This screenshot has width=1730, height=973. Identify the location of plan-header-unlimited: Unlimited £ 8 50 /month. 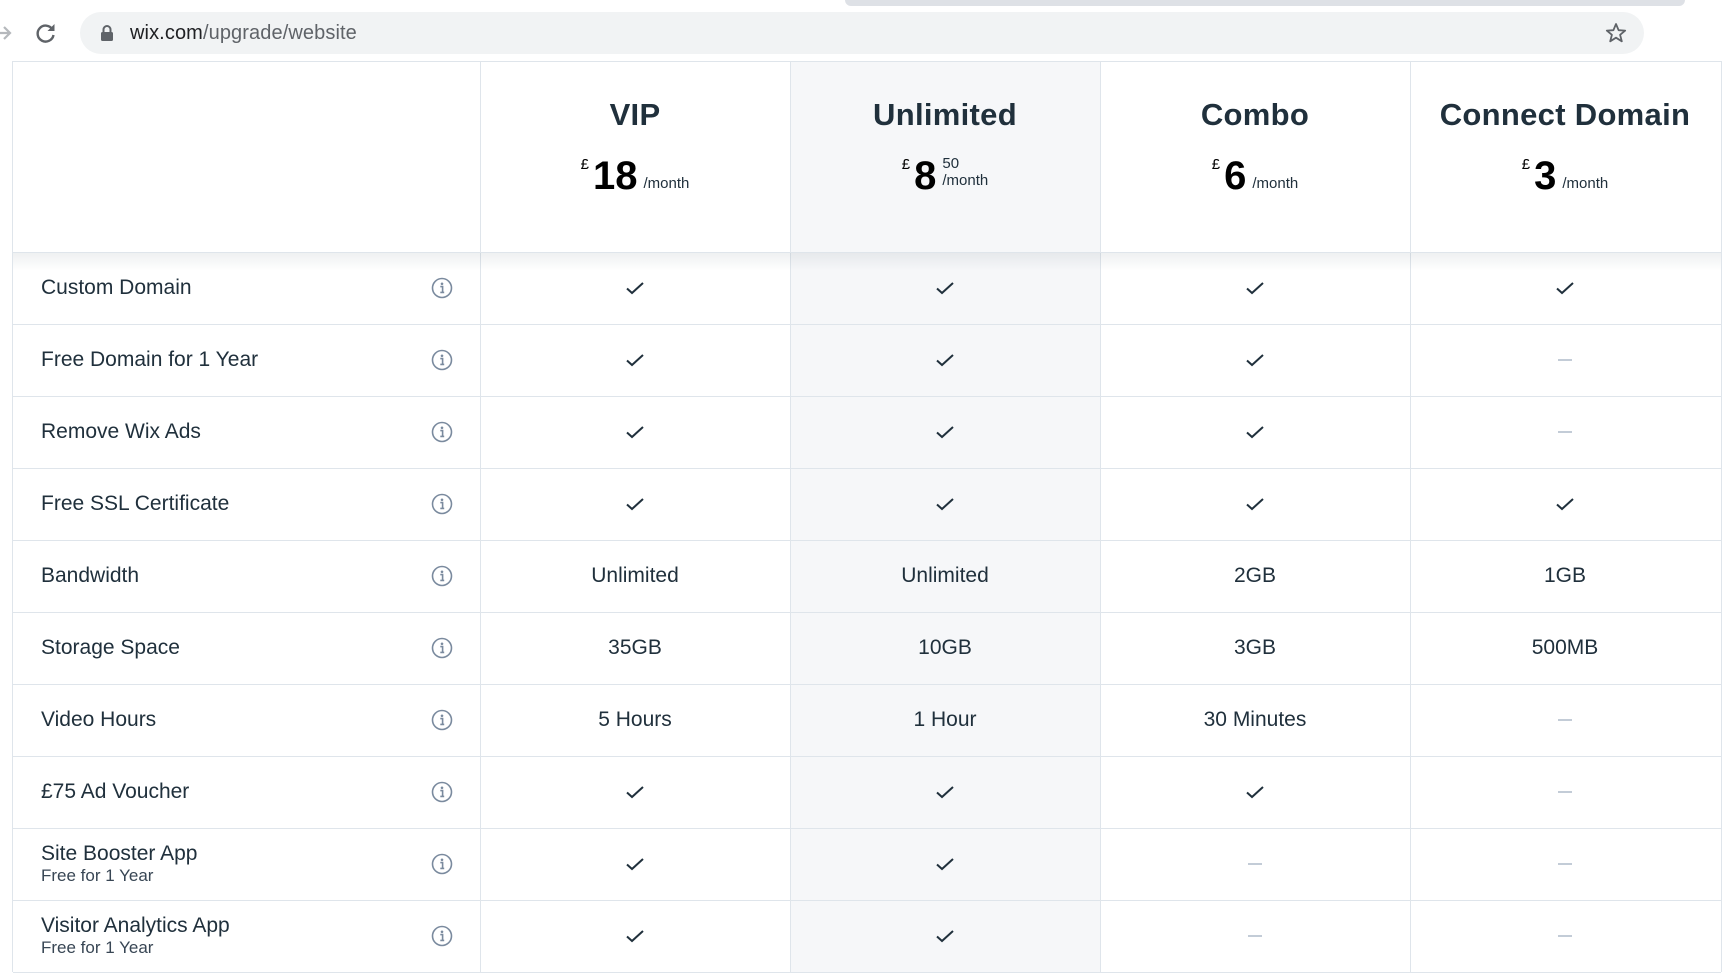
(945, 157).